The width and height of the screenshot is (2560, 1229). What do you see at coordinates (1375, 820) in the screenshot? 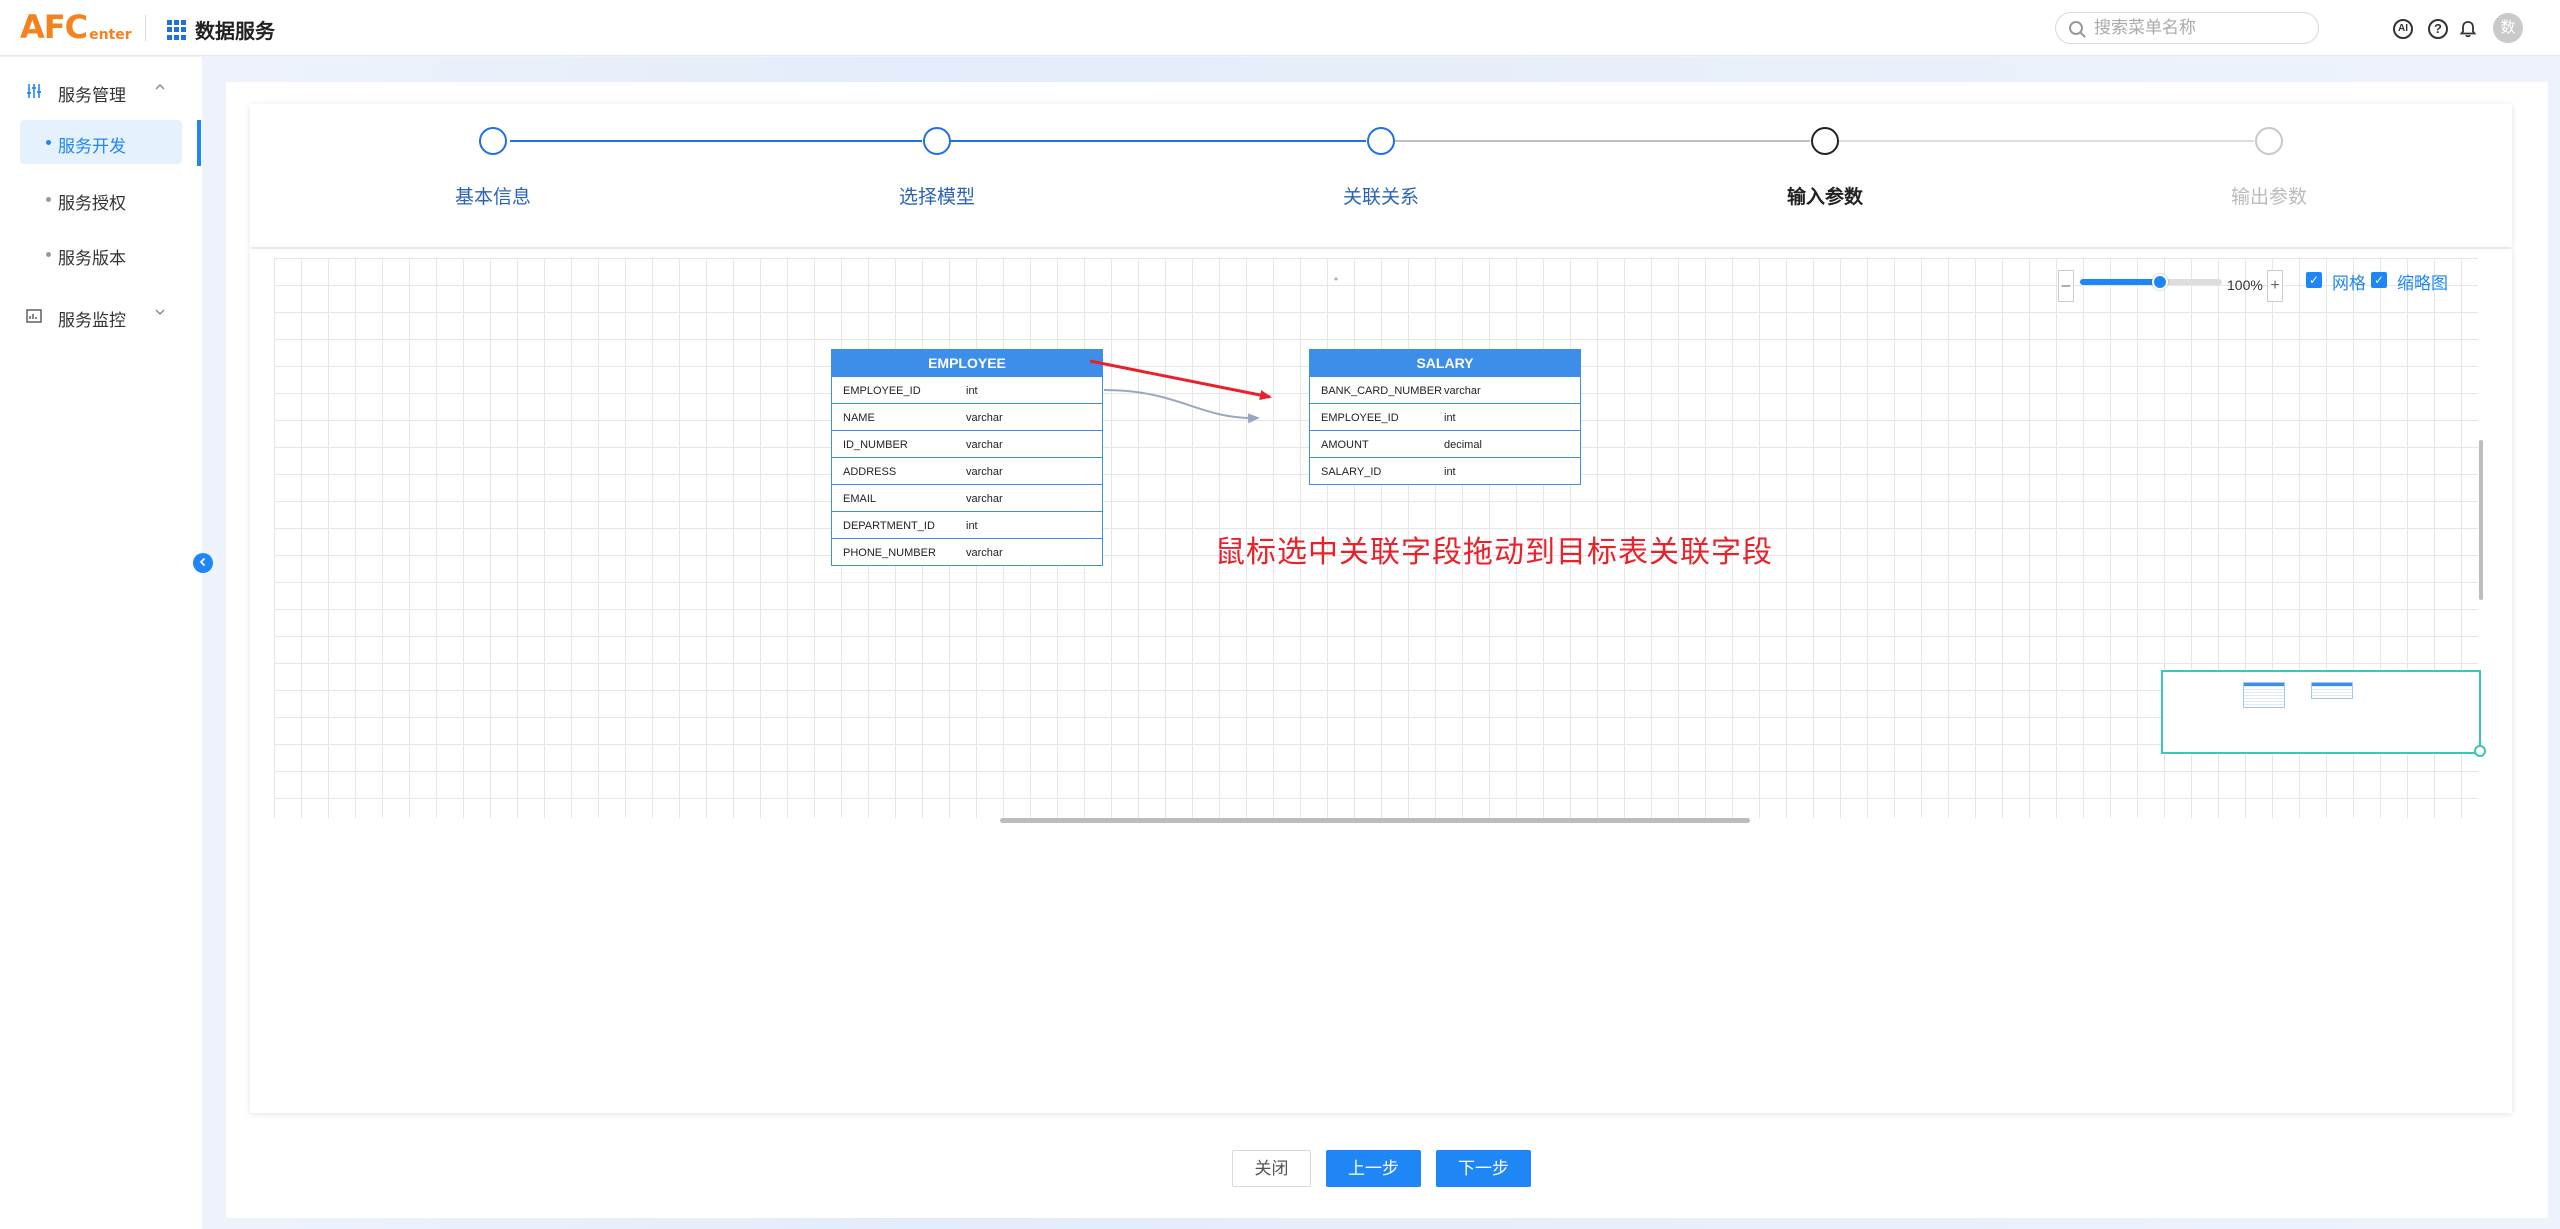
I see `canvas-horizontal-scrollbar` at bounding box center [1375, 820].